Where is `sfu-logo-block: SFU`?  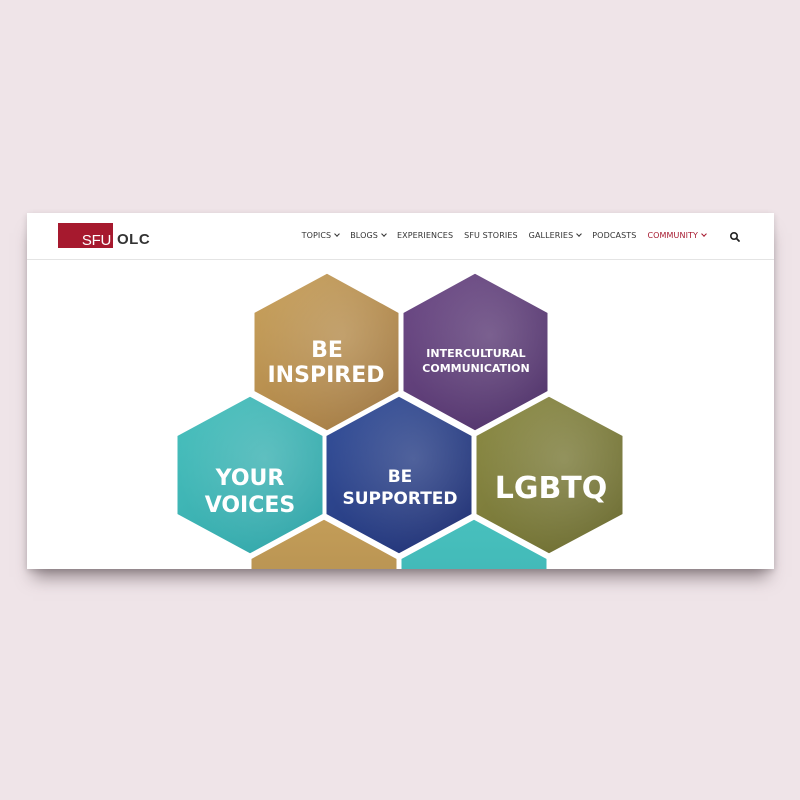 sfu-logo-block: SFU is located at coordinates (85, 235).